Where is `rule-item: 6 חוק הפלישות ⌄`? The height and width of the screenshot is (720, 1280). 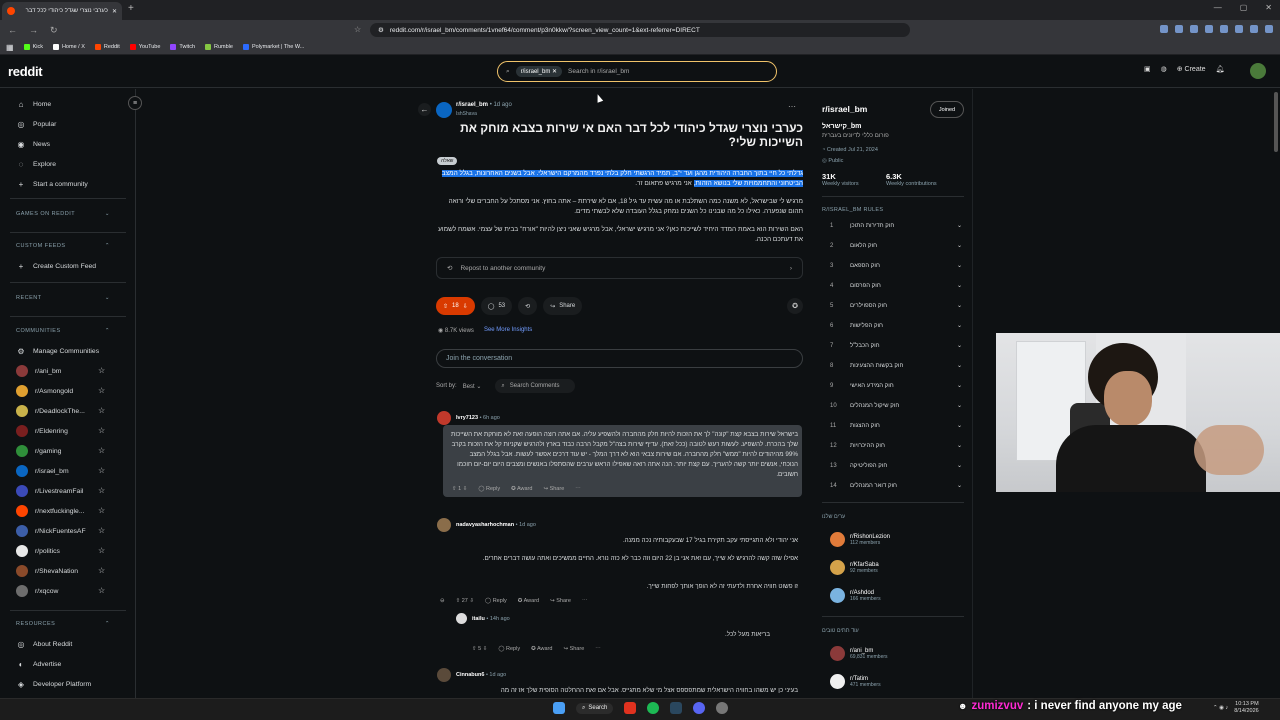
rule-item: 6 חוק הפלישות ⌄ is located at coordinates (896, 326).